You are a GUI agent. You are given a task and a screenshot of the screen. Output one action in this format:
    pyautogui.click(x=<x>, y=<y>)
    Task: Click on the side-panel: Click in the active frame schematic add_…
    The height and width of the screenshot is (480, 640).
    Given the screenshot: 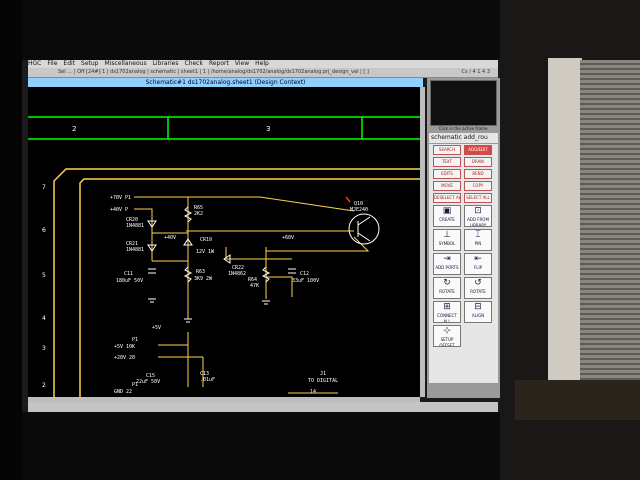 What is the action you would take?
    pyautogui.click(x=463, y=238)
    